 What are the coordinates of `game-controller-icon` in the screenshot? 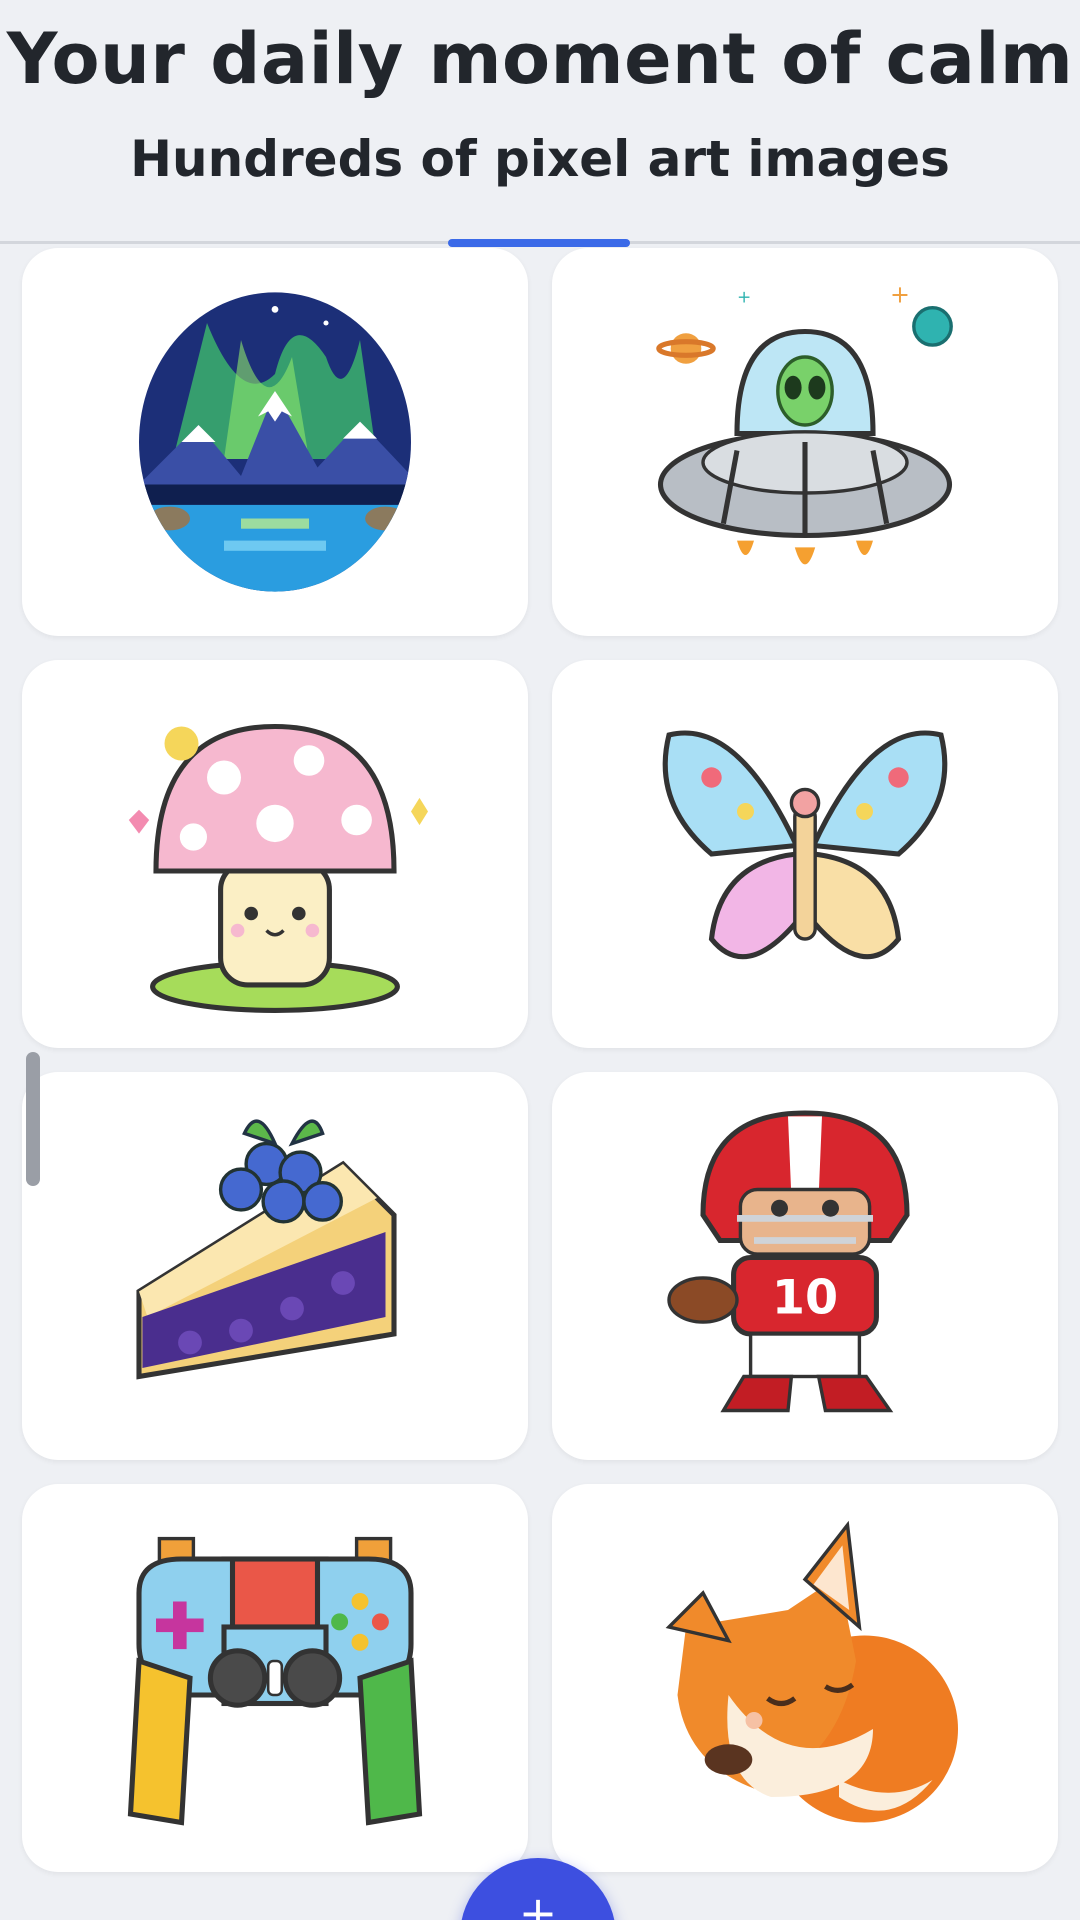 It's located at (275, 1681).